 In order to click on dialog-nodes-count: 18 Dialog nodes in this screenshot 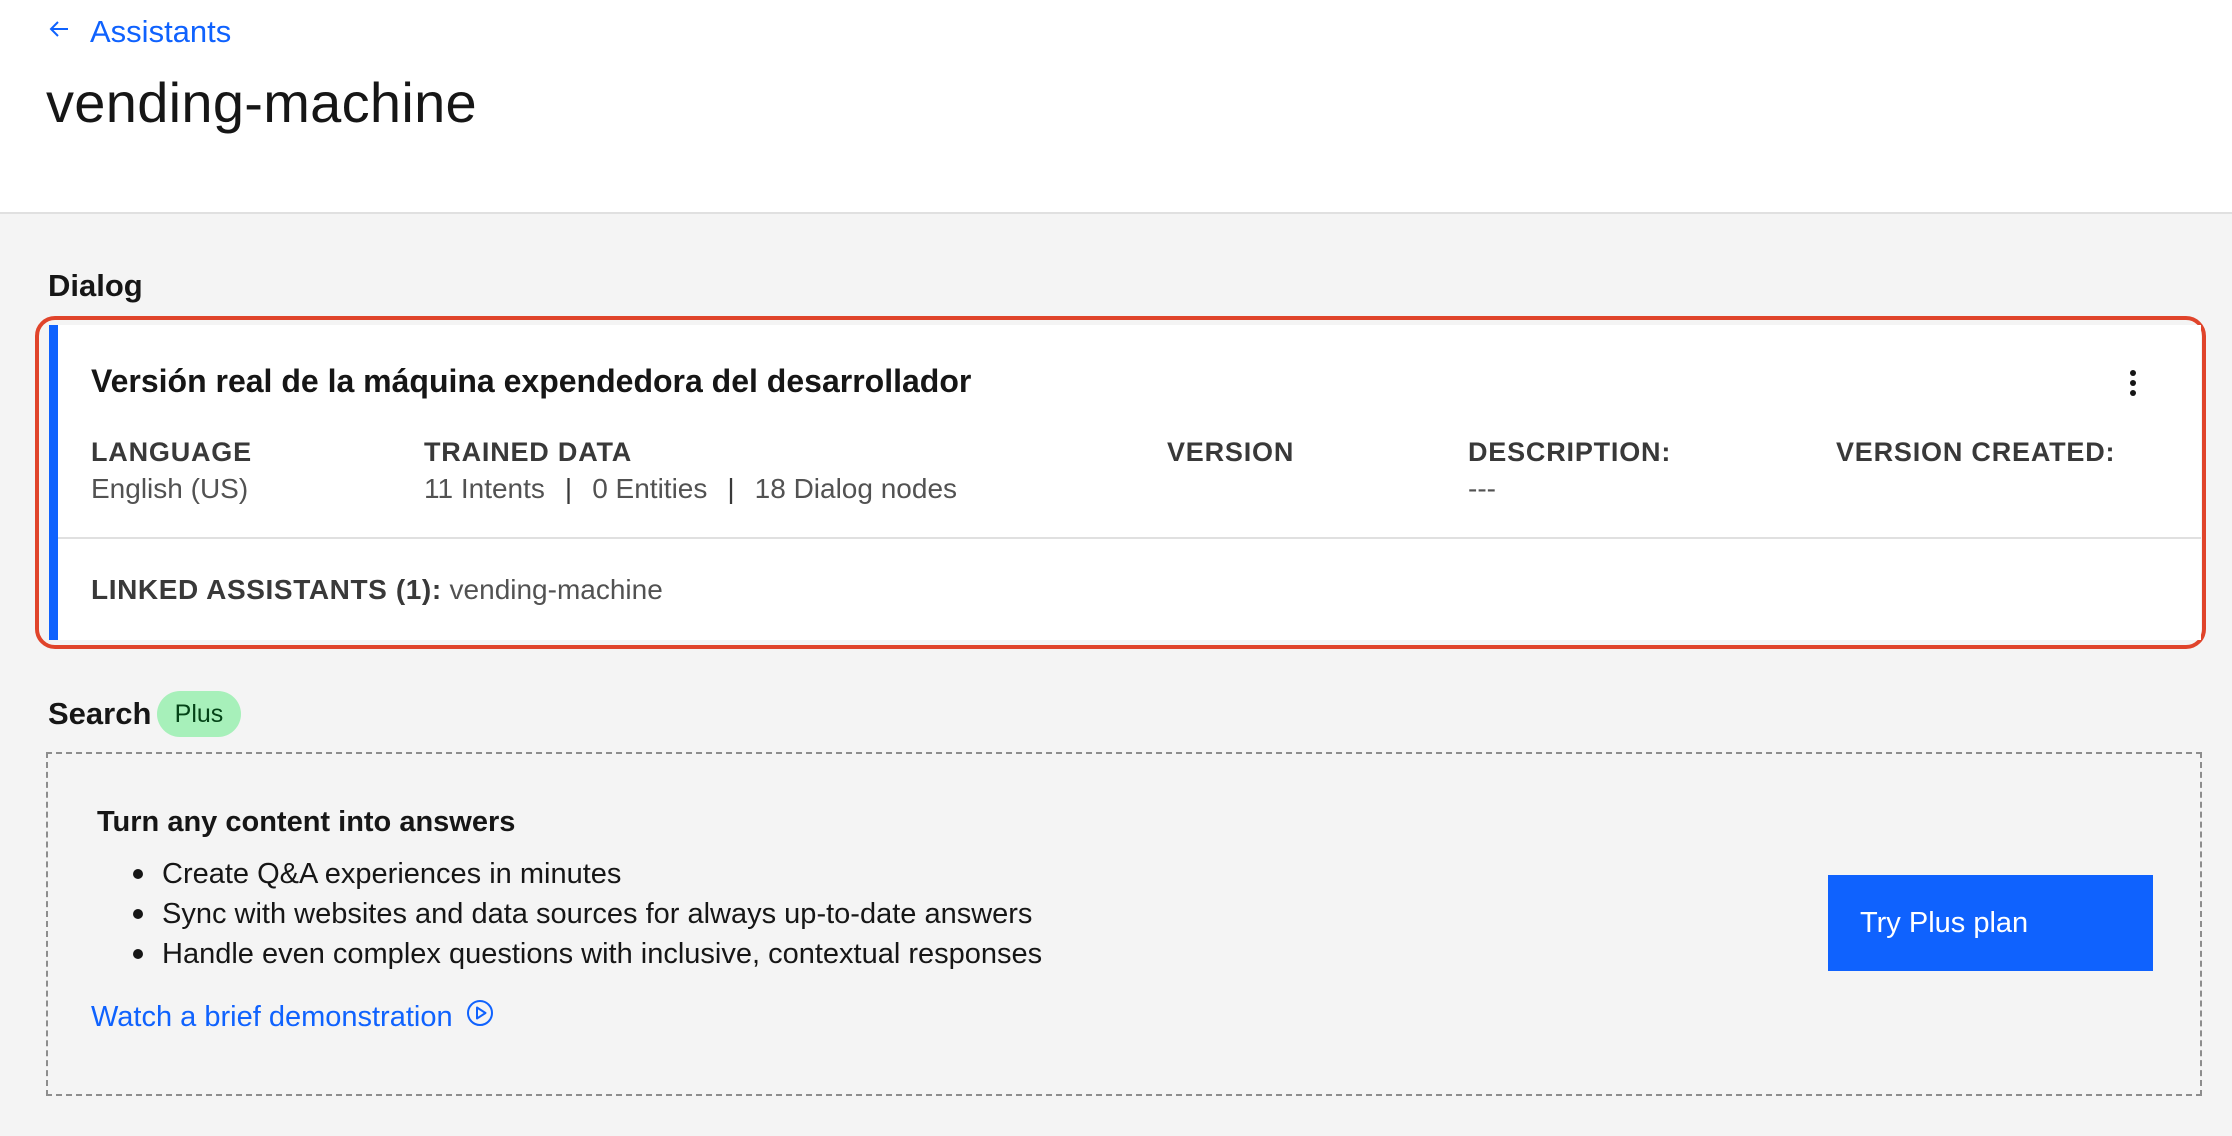, I will do `click(856, 488)`.